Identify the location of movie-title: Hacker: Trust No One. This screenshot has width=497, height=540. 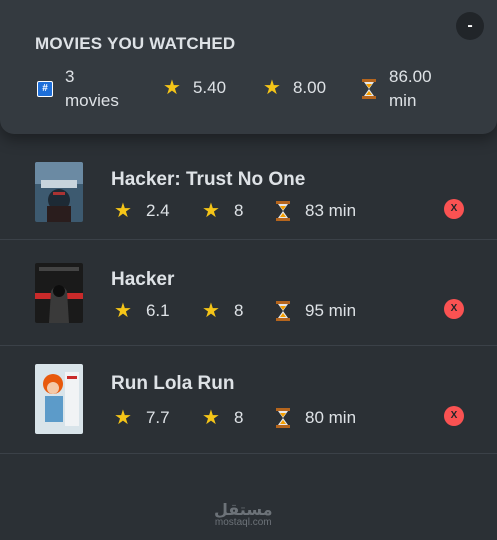
(208, 179).